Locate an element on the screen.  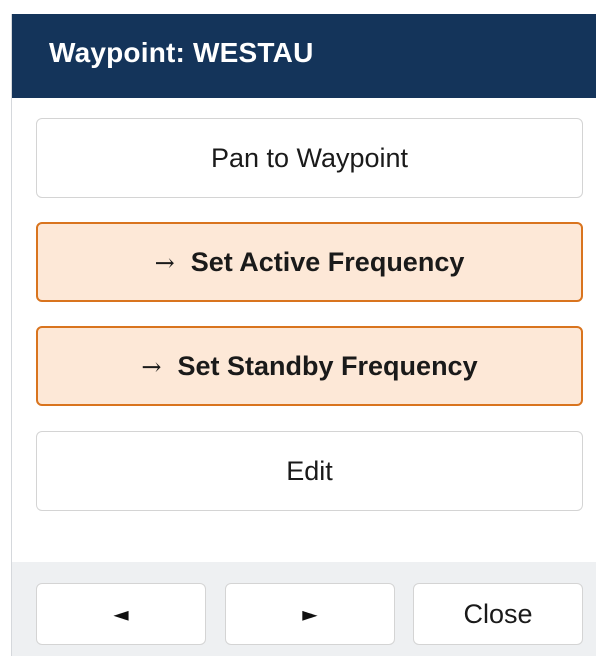
close-label: Close is located at coordinates (498, 613).